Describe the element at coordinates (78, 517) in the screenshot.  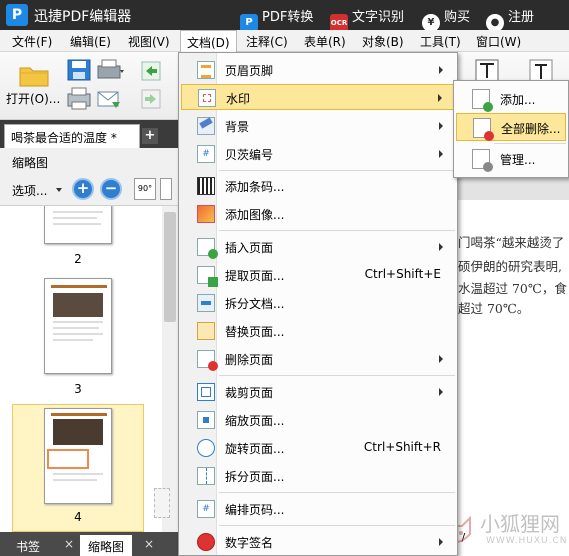
I see `thumbnail-label: 4` at that location.